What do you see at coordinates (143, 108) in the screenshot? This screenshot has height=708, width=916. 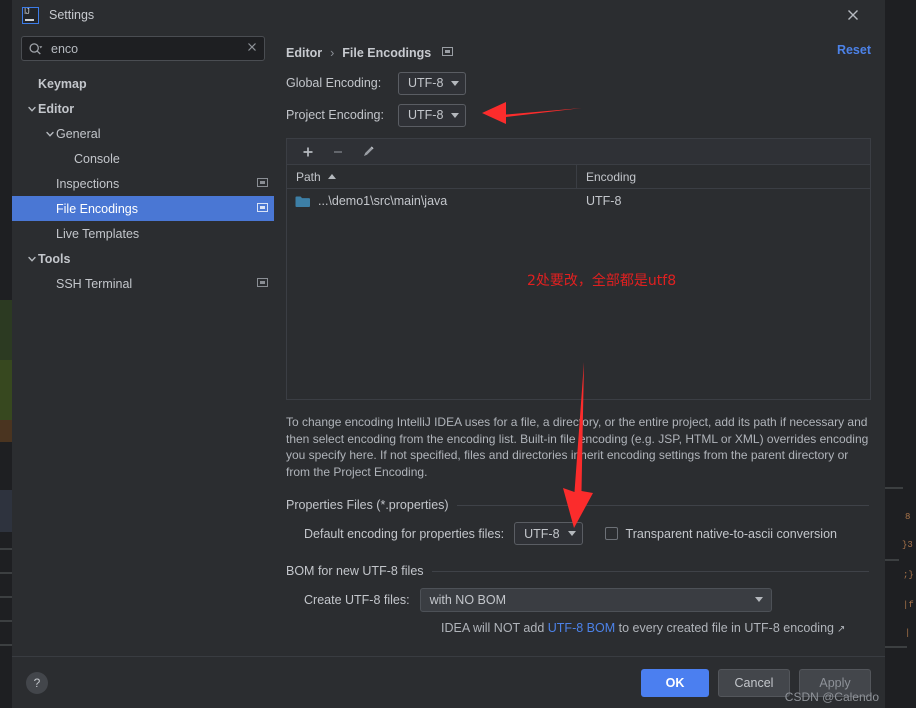 I see `sidebar-item-editor: Editor` at bounding box center [143, 108].